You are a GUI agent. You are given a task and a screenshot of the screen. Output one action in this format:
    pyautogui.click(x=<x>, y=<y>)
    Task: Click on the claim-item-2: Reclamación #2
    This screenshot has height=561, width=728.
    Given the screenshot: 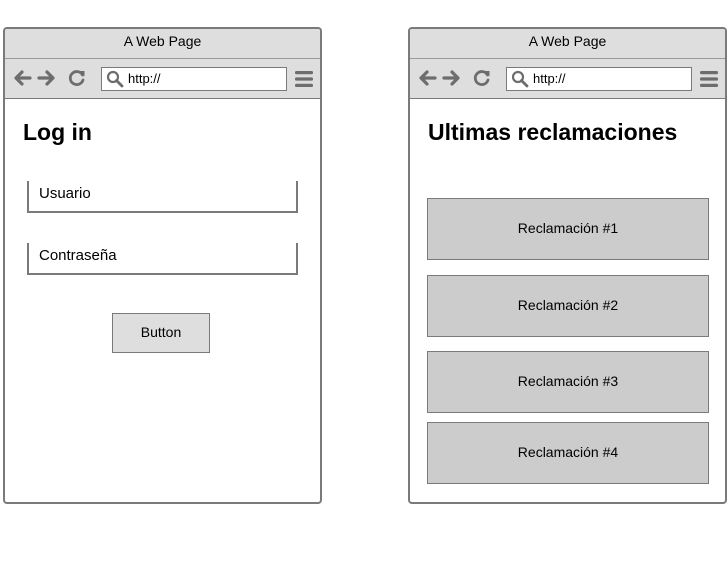 What is the action you would take?
    pyautogui.click(x=568, y=306)
    